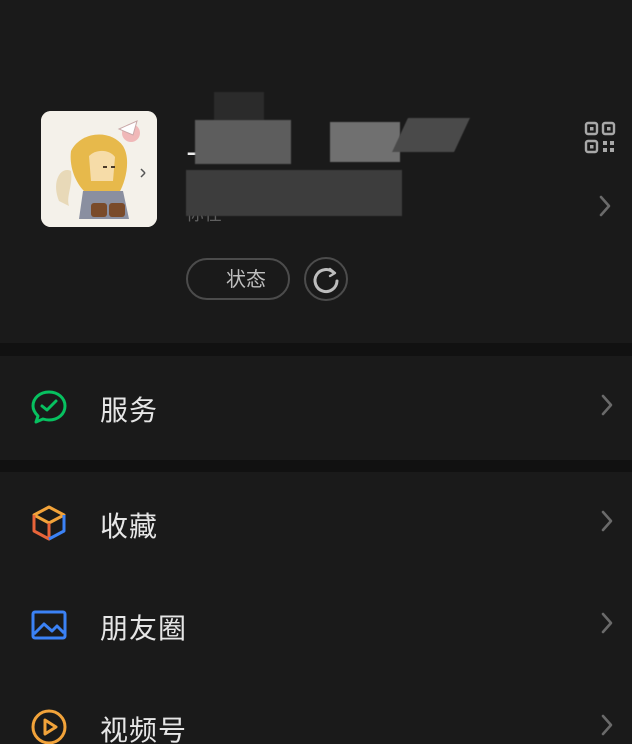  What do you see at coordinates (294, 193) in the screenshot?
I see `id-redaction` at bounding box center [294, 193].